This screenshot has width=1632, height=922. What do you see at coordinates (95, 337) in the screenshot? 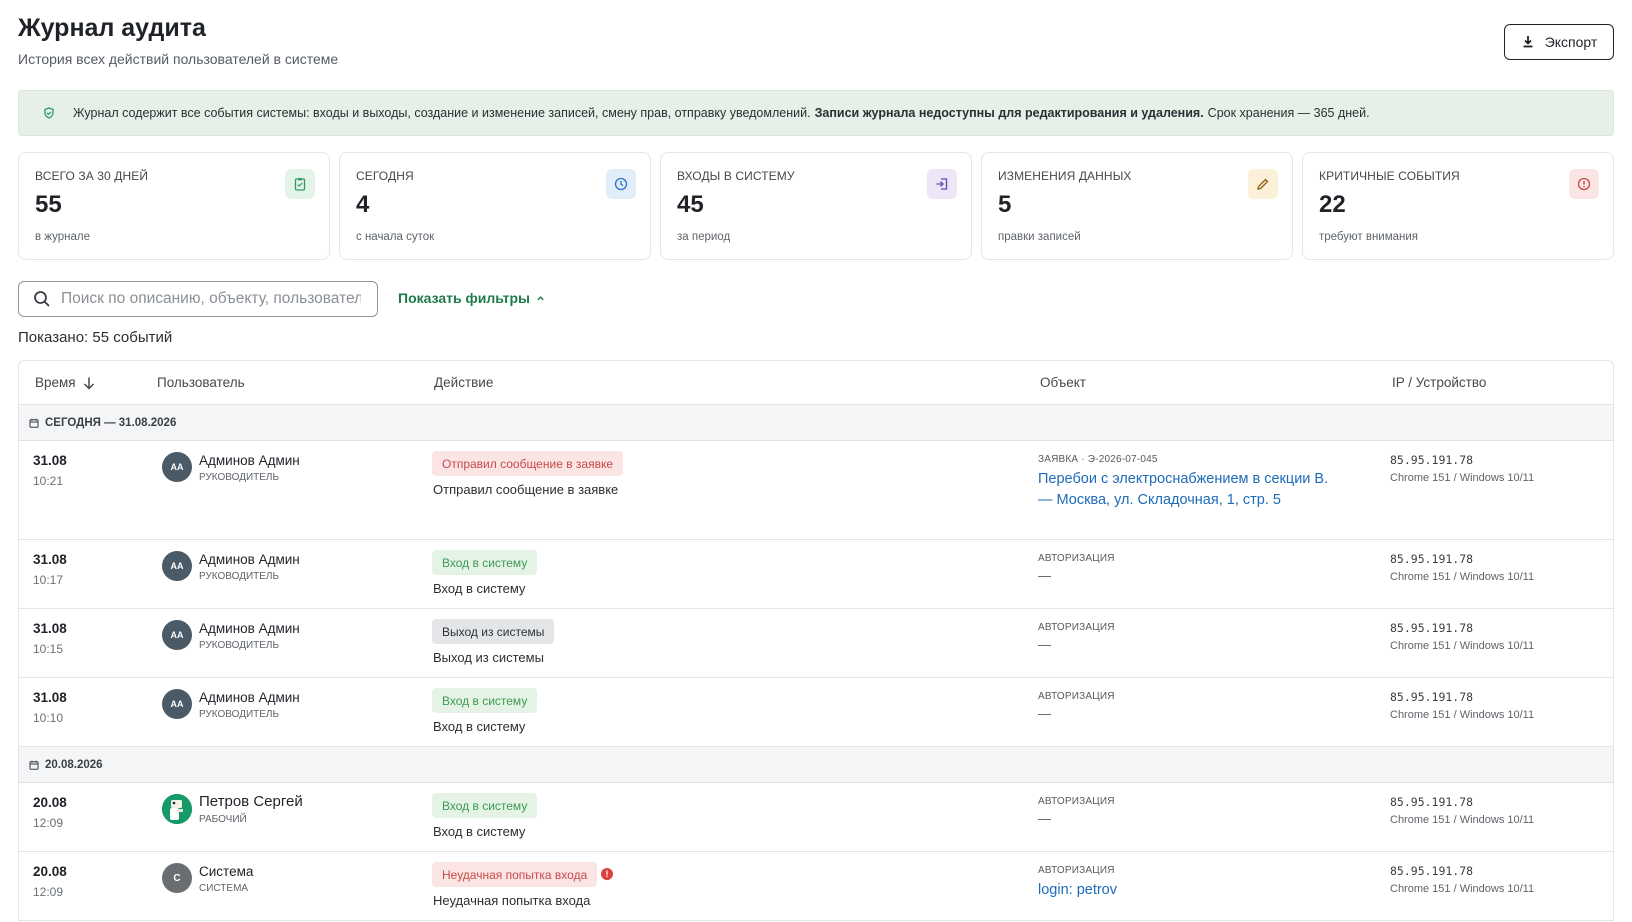
I see `events-count: Показано: 55 событий` at bounding box center [95, 337].